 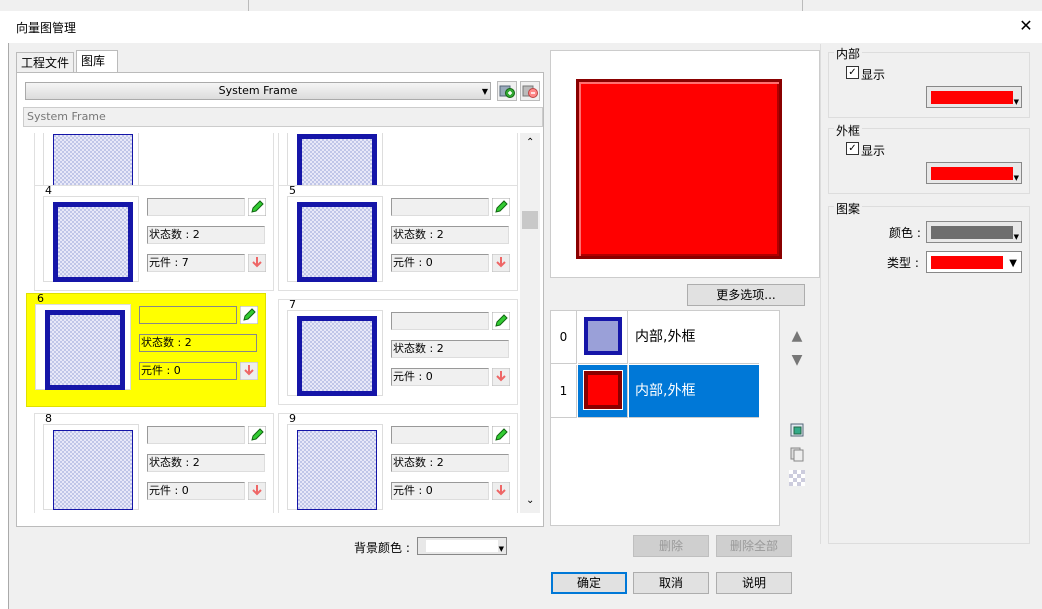 What do you see at coordinates (671, 583) in the screenshot?
I see `cancel-button: 取消` at bounding box center [671, 583].